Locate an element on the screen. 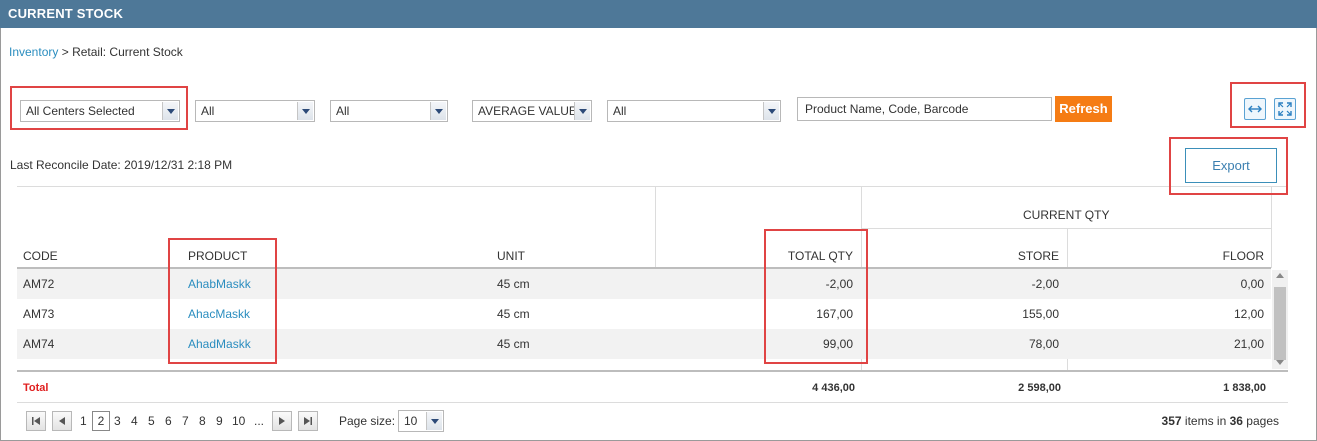 The image size is (1317, 441). export-button: Export is located at coordinates (1231, 165).